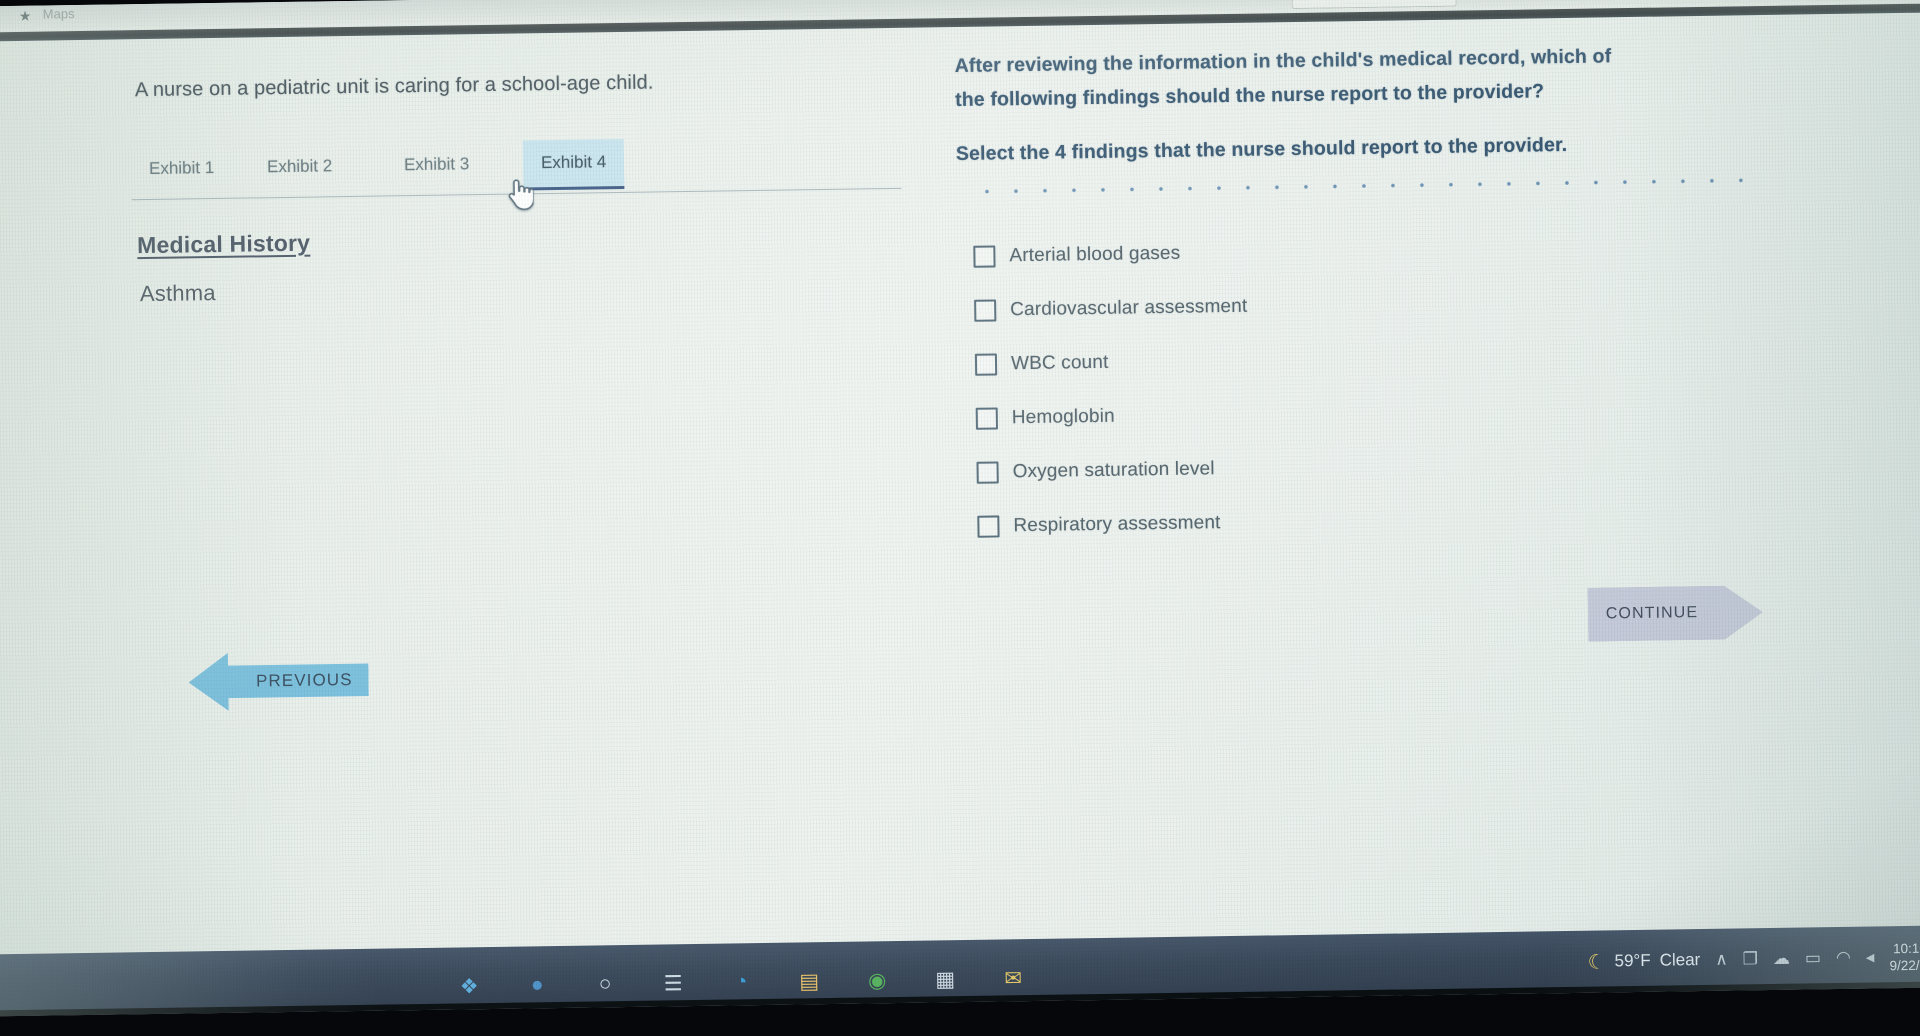  I want to click on previous-button: PREVIOUS, so click(278, 681).